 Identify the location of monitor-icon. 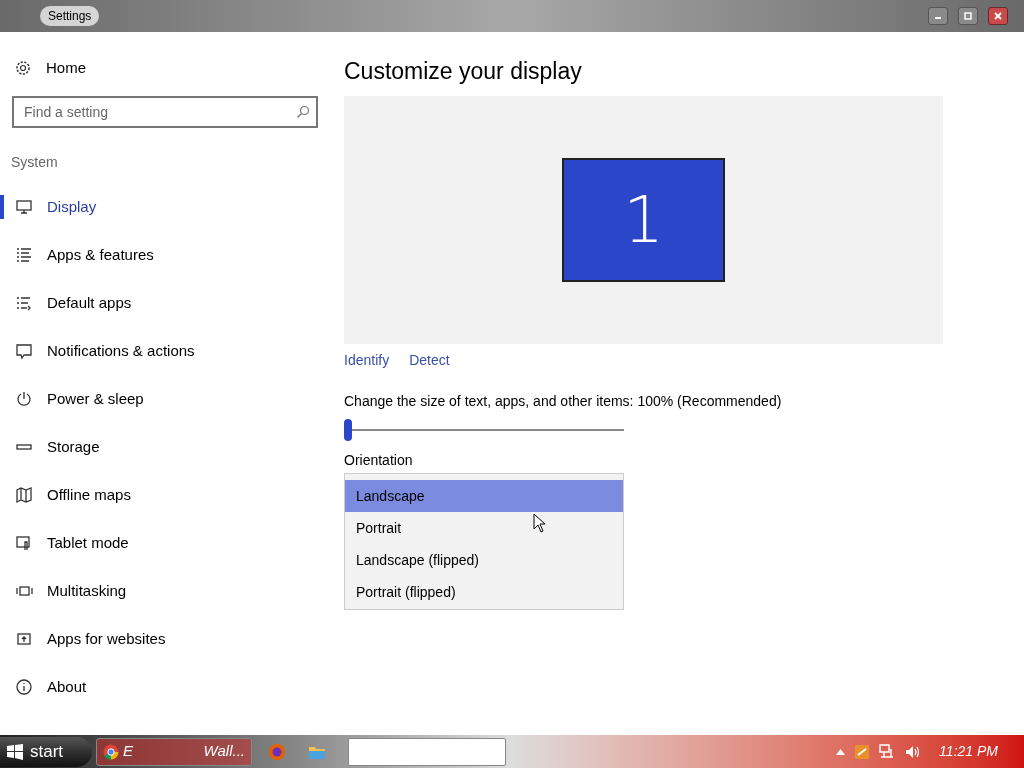
(24, 207).